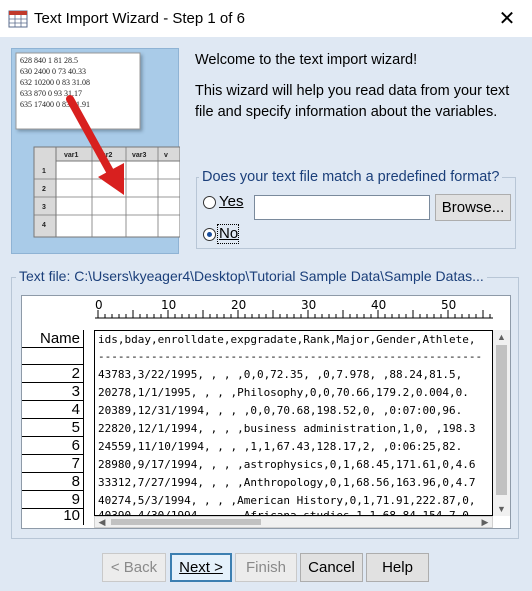  I want to click on no-label: No, so click(228, 233).